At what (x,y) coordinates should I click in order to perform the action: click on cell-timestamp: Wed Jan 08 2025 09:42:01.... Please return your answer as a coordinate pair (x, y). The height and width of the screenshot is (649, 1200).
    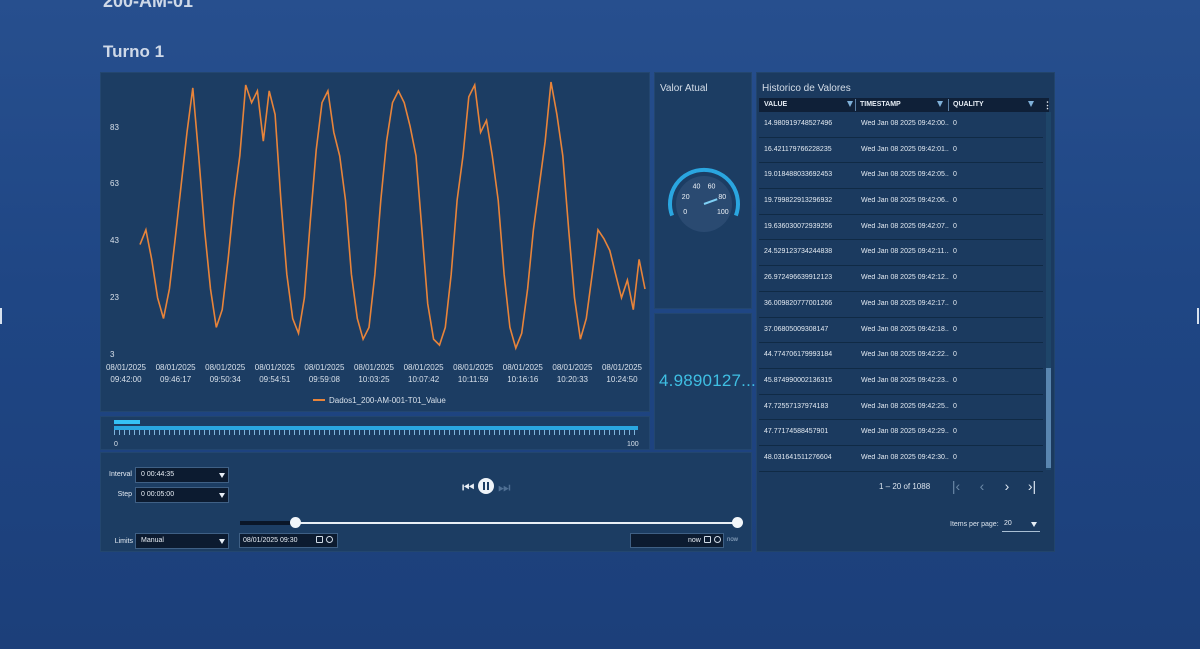
    Looking at the image, I should click on (905, 149).